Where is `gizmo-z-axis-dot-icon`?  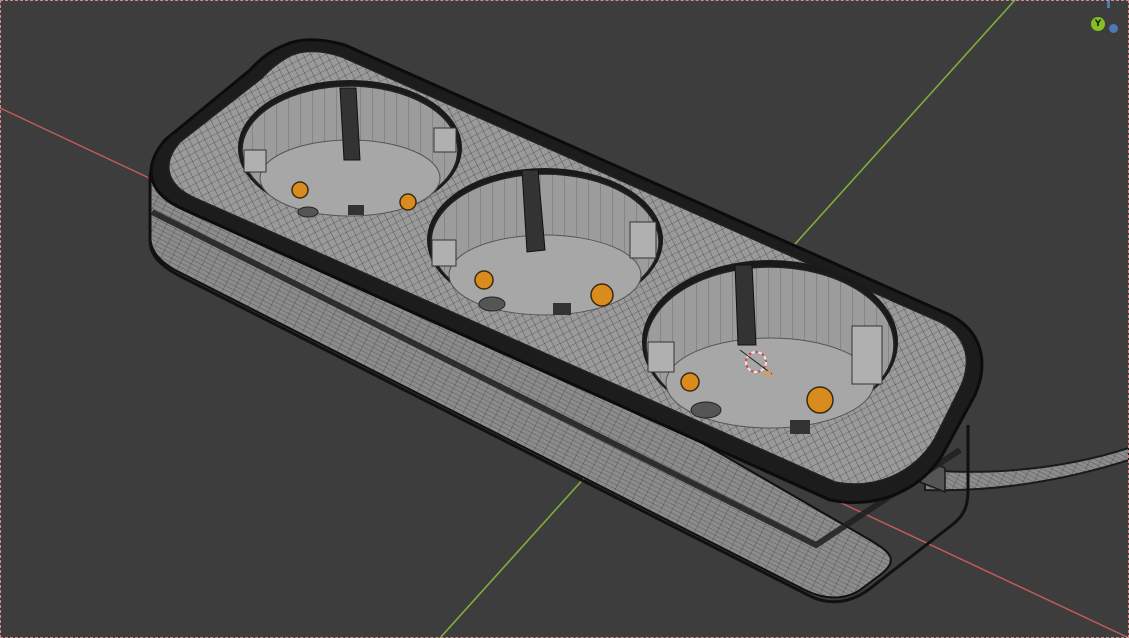 gizmo-z-axis-dot-icon is located at coordinates (1113, 28).